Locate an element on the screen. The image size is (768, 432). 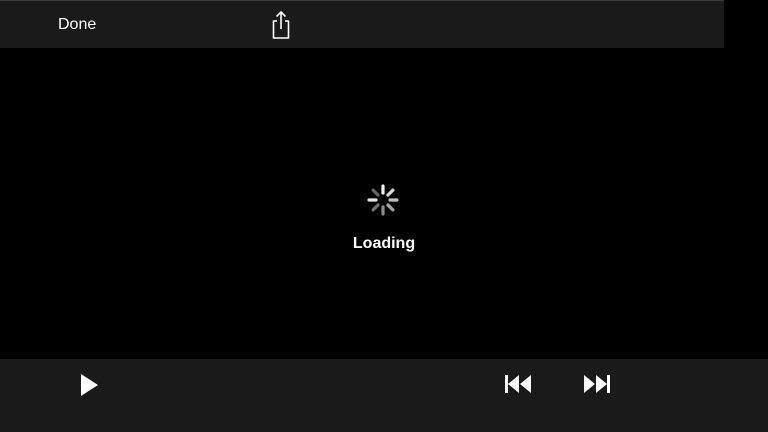
share-button is located at coordinates (281, 25).